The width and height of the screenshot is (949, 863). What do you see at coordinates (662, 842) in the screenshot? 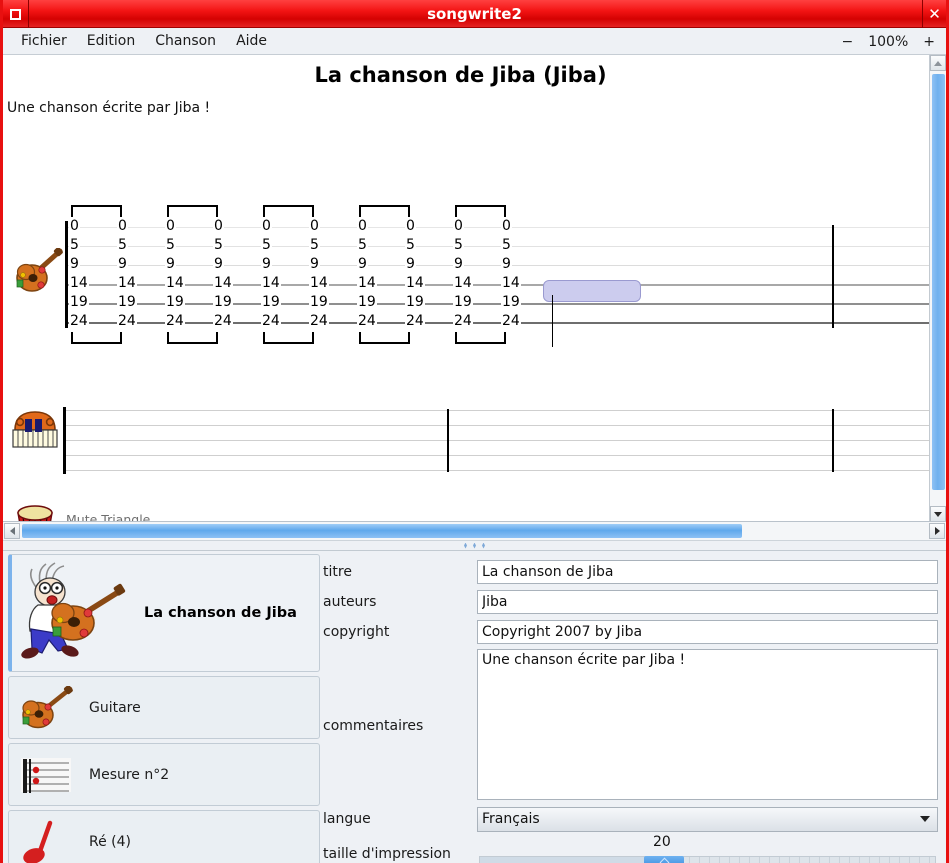
I see `taille-impression-value: 20` at bounding box center [662, 842].